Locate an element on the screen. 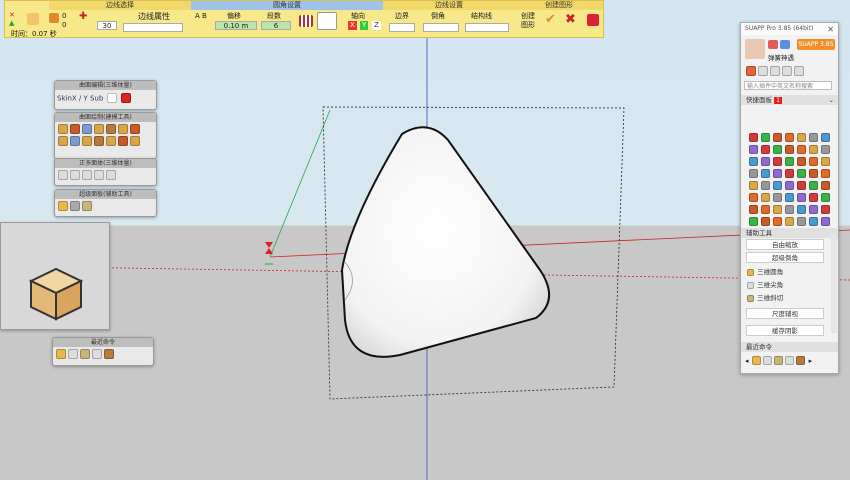 The width and height of the screenshot is (850, 480). scrollbar is located at coordinates (834, 283).